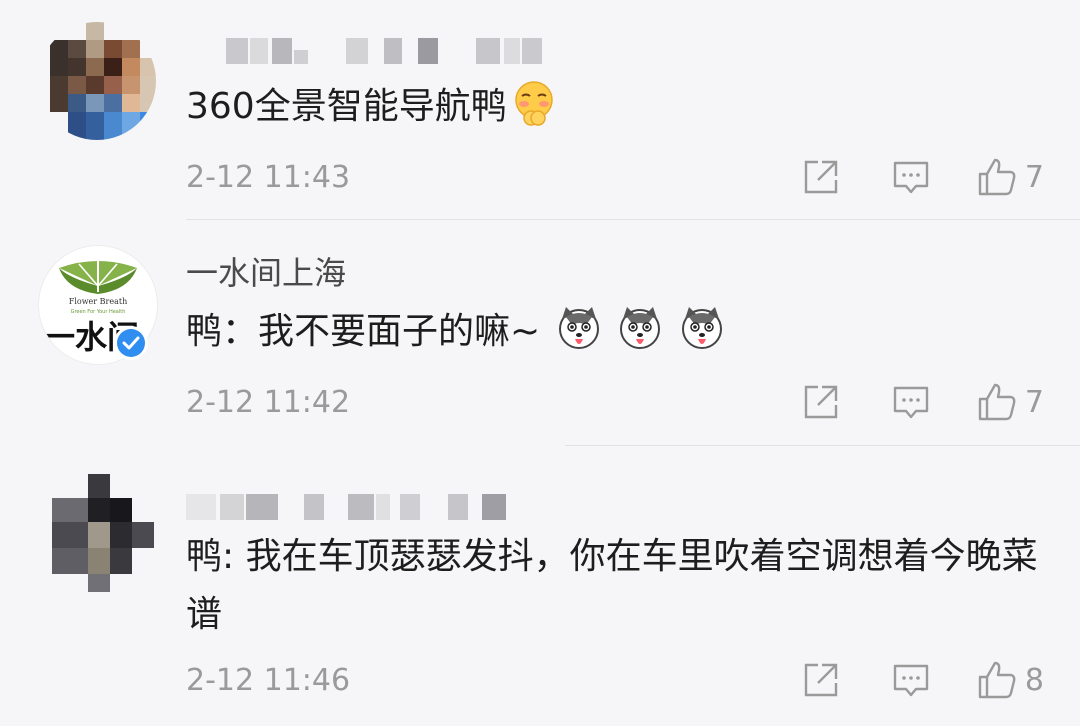 This screenshot has width=1080, height=726. What do you see at coordinates (615, 402) in the screenshot?
I see `comment-meta: 2-12 11:42 7` at bounding box center [615, 402].